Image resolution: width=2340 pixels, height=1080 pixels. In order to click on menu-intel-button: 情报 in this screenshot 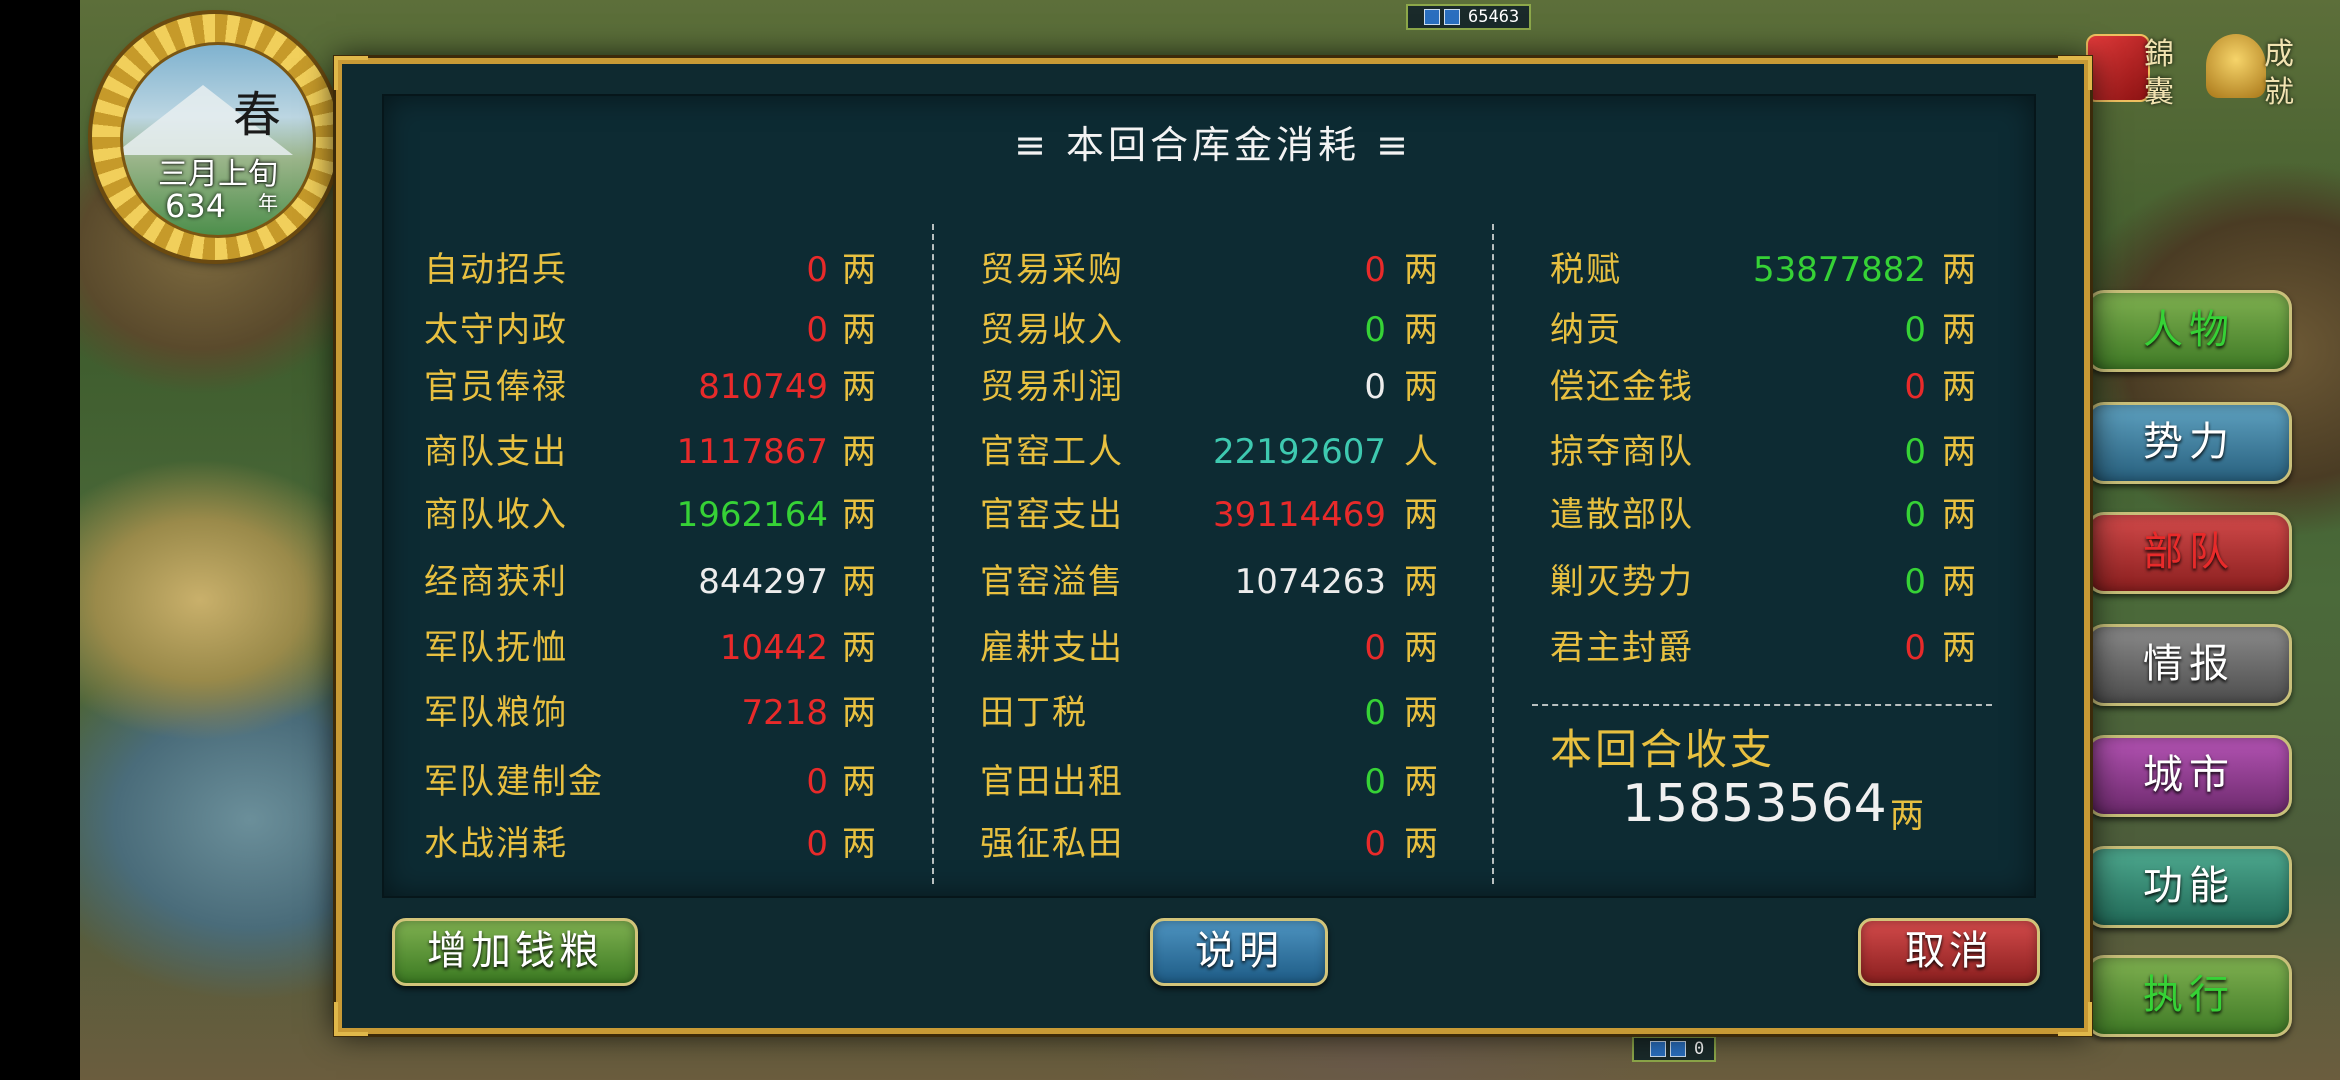, I will do `click(2189, 665)`.